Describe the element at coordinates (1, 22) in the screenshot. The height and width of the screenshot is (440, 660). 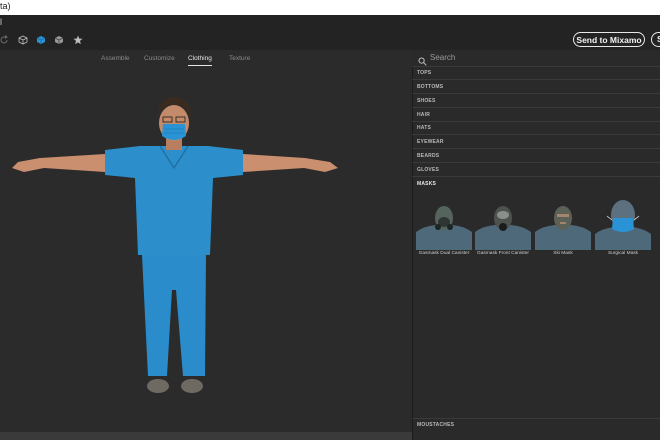
I see `menubar-text: l` at that location.